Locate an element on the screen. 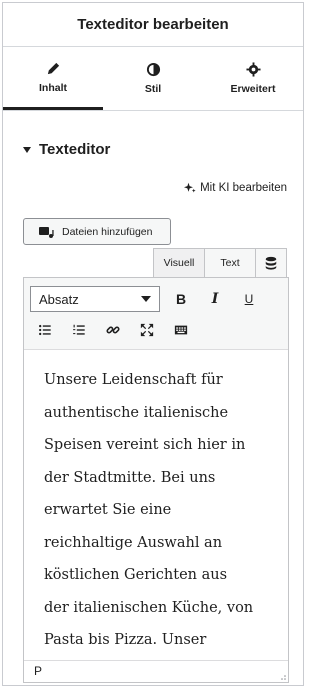 Image resolution: width=320 pixels, height=688 pixels. content-line: erwartet Sie eine is located at coordinates (108, 510).